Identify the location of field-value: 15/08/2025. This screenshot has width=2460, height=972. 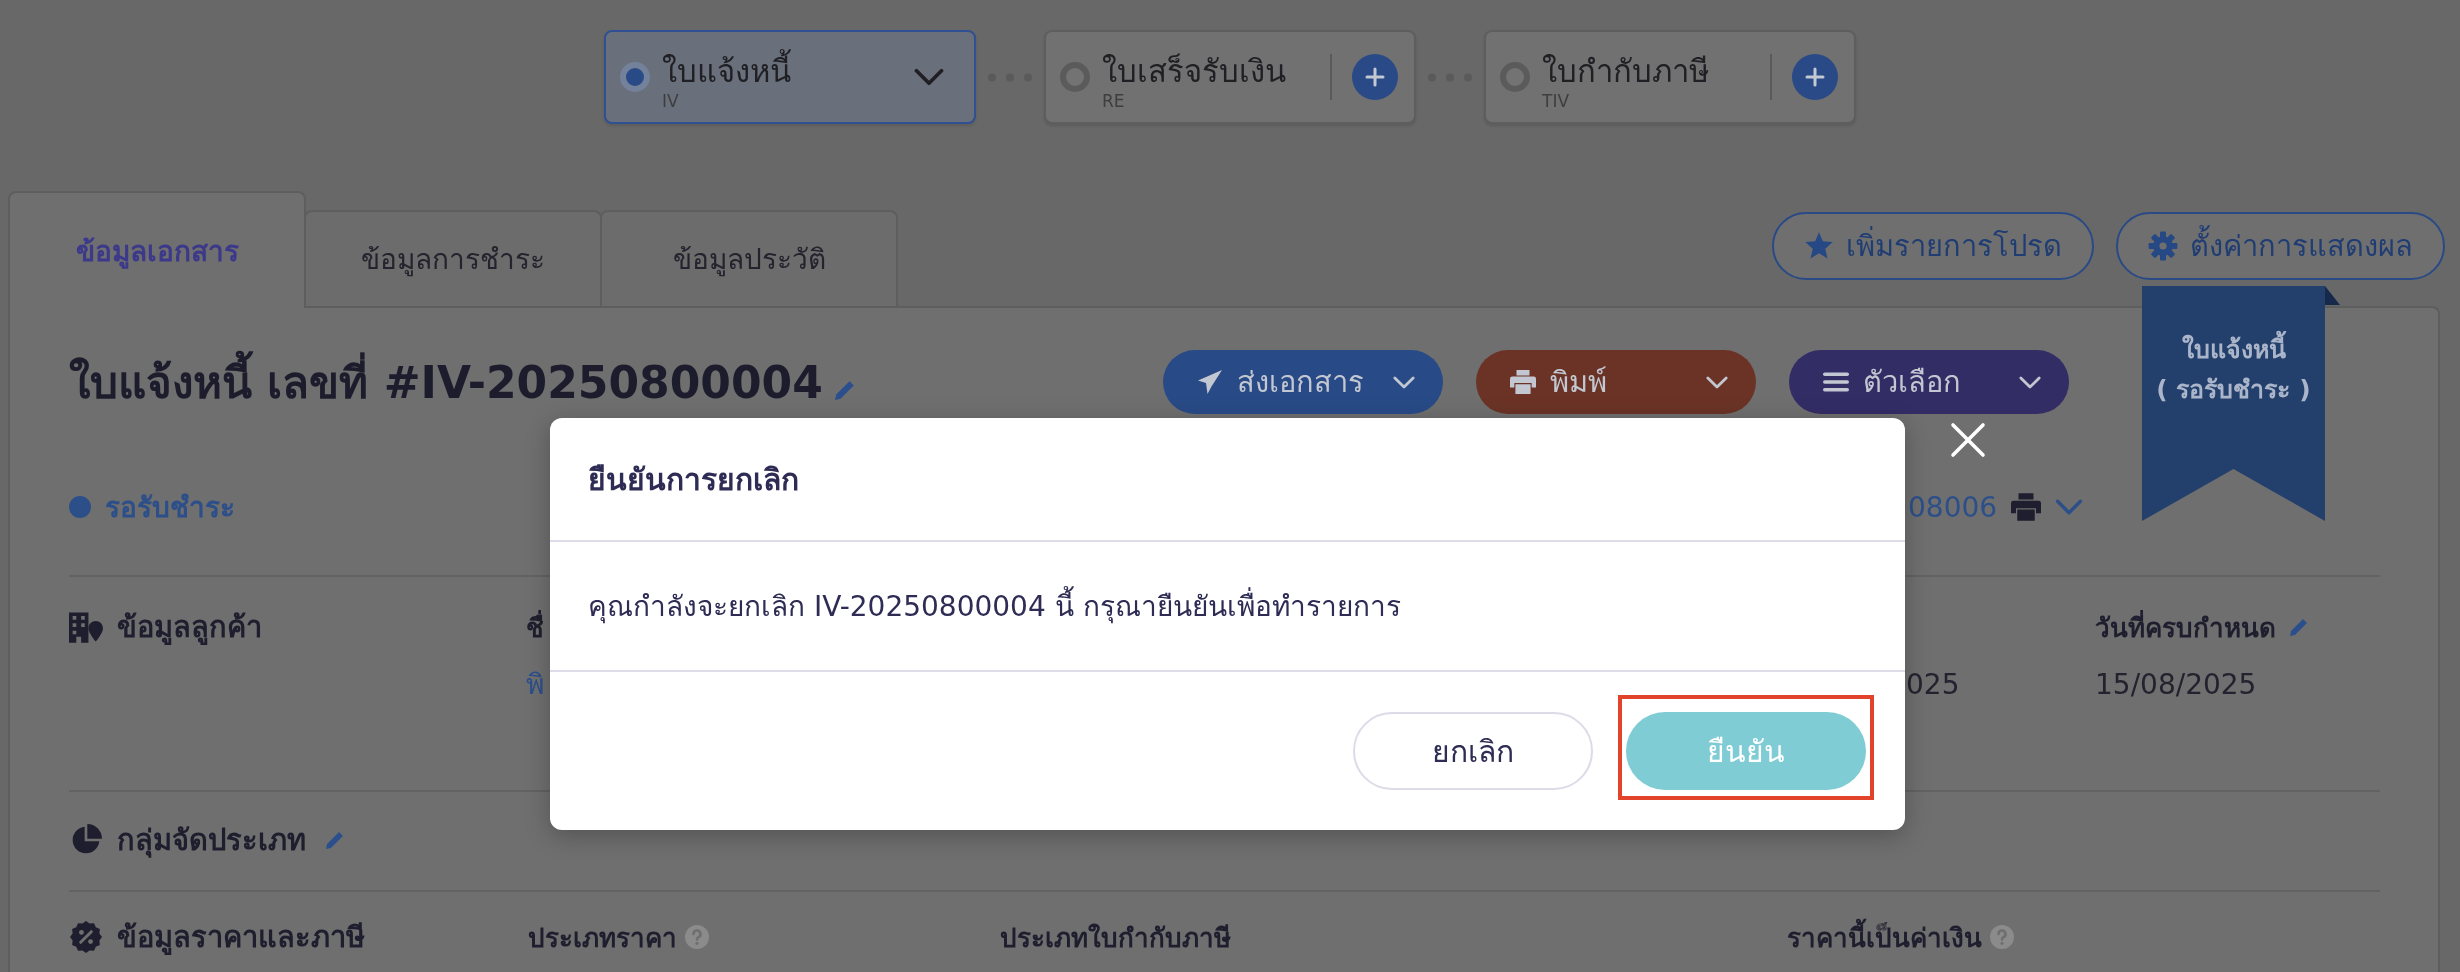
(2176, 685).